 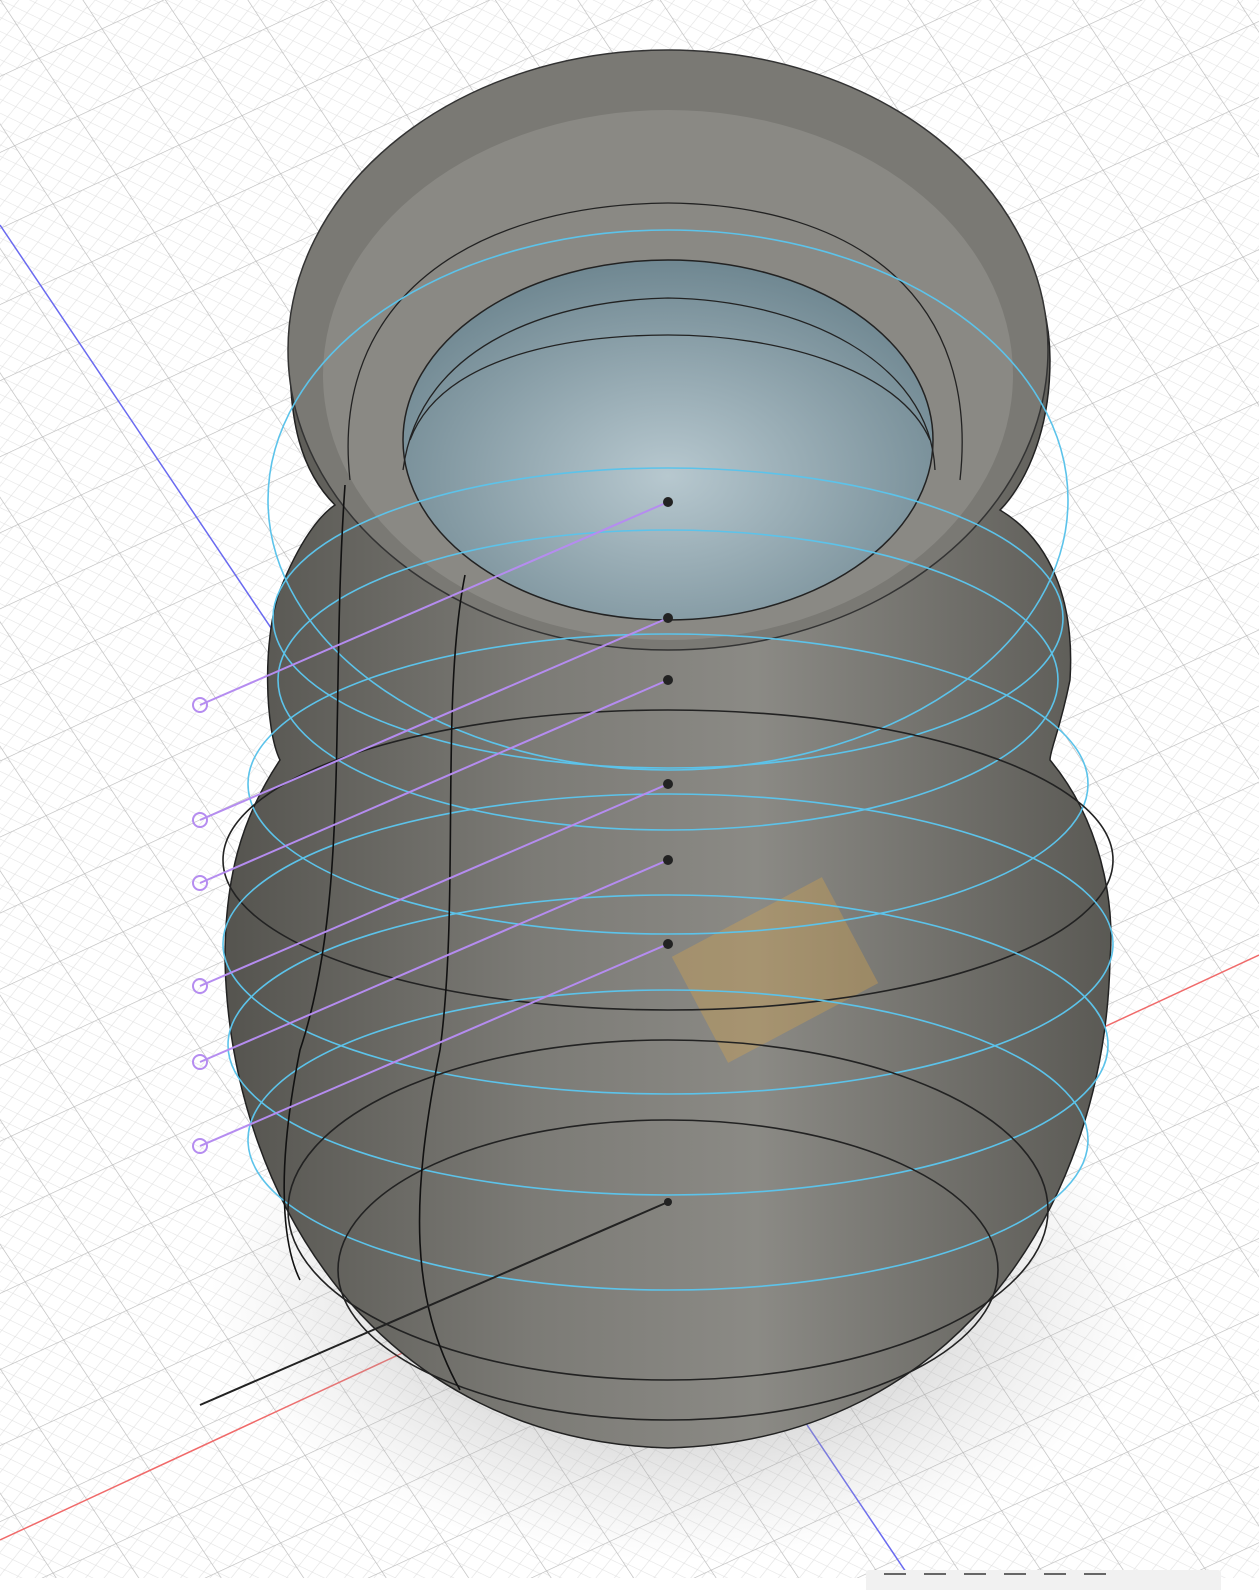 What do you see at coordinates (935, 1581) in the screenshot?
I see `pan-icon` at bounding box center [935, 1581].